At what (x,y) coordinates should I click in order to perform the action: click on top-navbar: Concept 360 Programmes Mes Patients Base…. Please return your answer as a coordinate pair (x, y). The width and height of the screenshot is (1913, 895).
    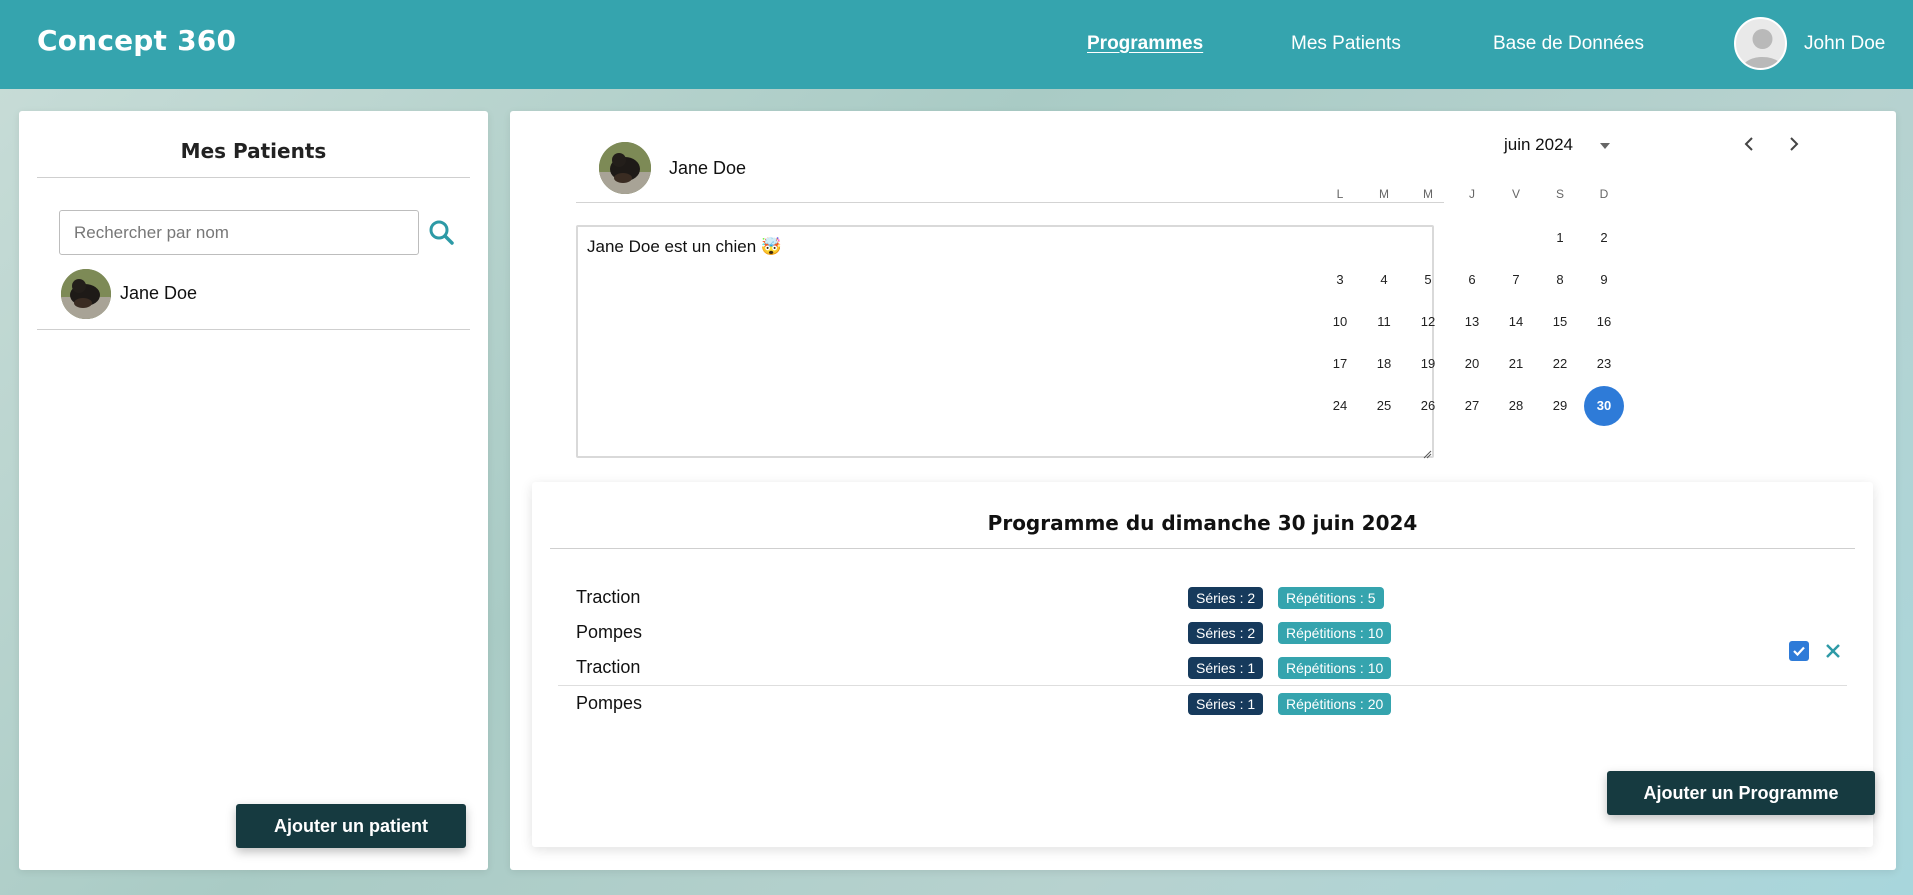
    Looking at the image, I should click on (956, 44).